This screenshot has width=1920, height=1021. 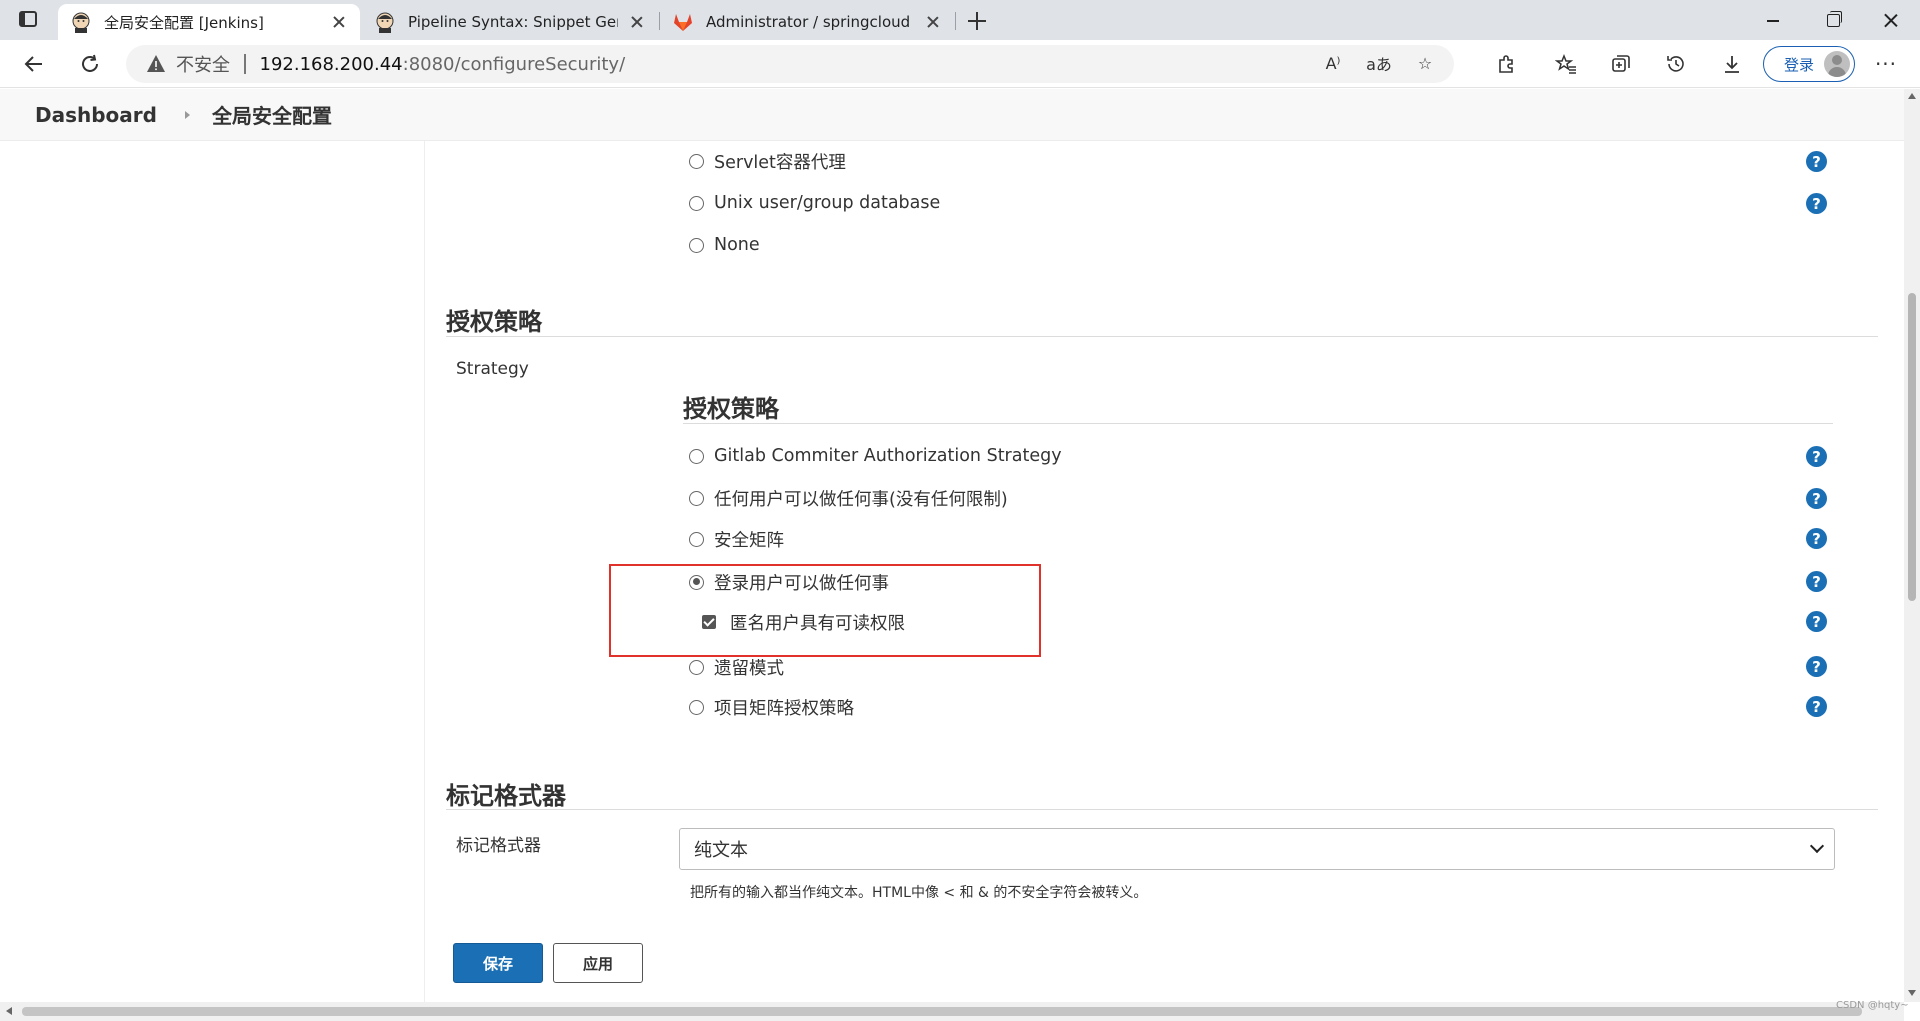 I want to click on markup-formatter-select: 纯文本, so click(x=1257, y=849).